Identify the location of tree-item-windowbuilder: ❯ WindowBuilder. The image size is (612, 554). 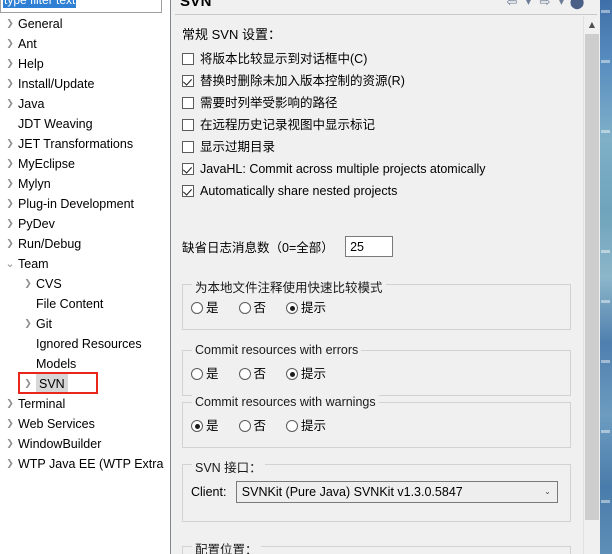
(84, 444).